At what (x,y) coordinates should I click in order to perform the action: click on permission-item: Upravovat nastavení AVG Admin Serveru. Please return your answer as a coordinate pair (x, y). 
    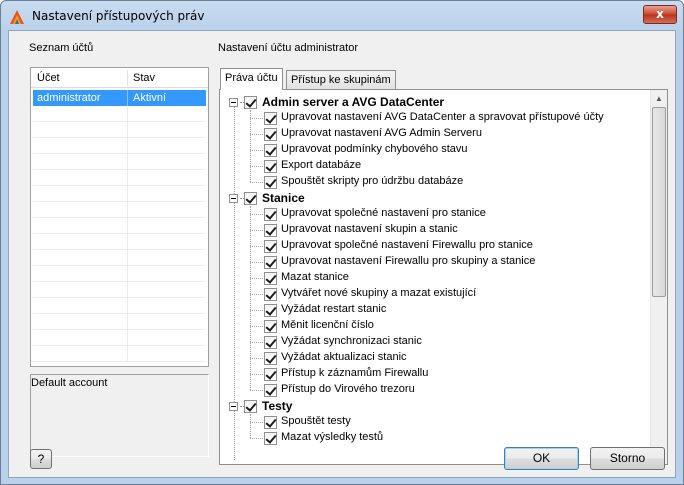
    Looking at the image, I should click on (435, 134).